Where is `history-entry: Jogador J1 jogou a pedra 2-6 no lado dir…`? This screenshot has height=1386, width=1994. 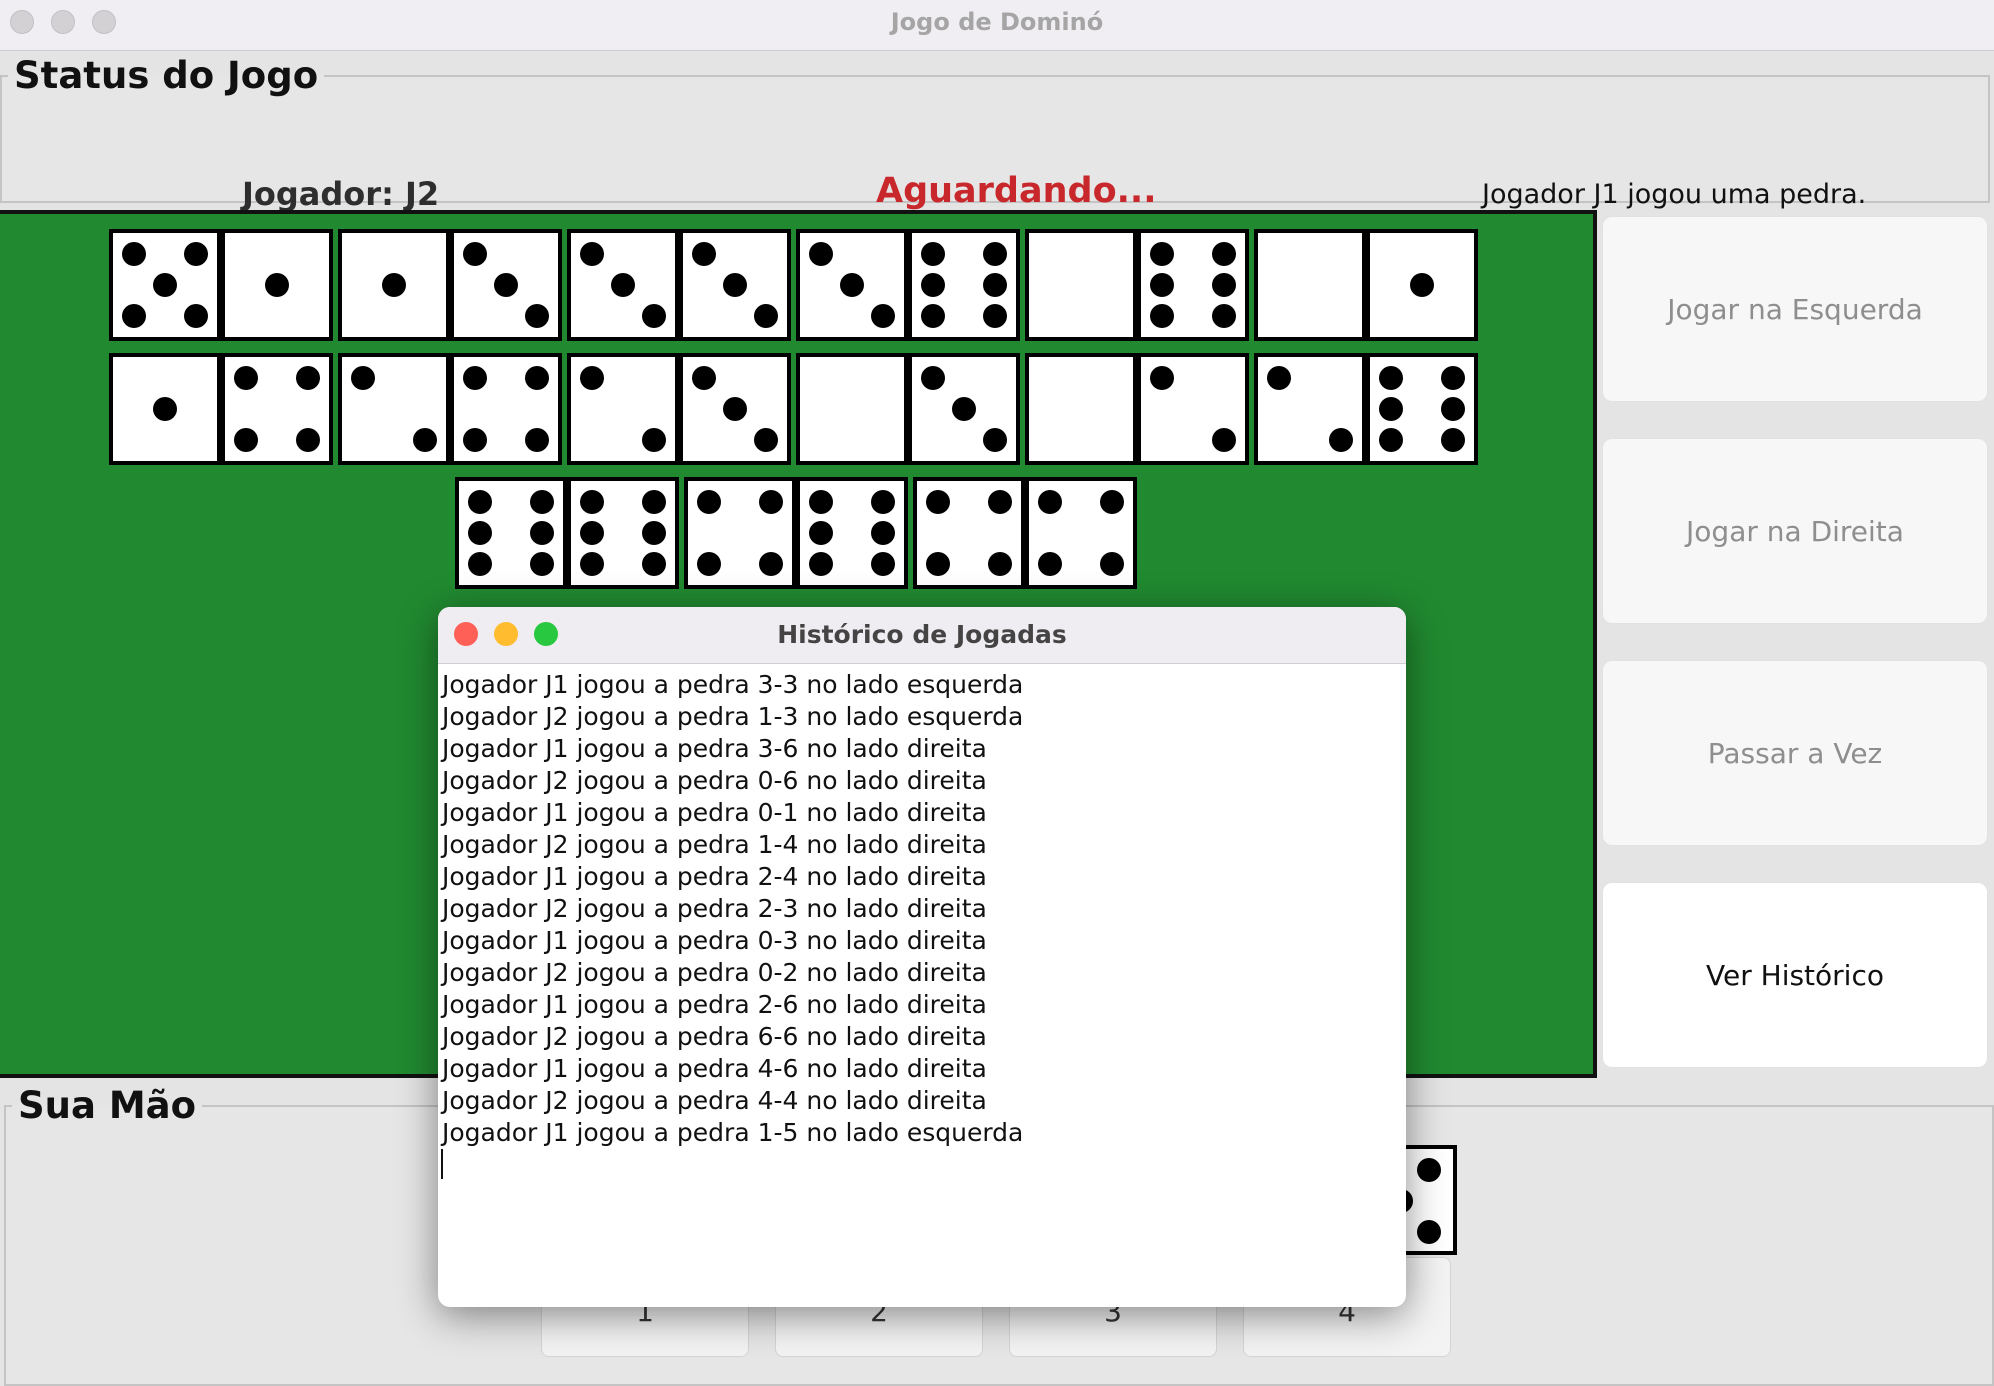
history-entry: Jogador J1 jogou a pedra 2-6 no lado dir… is located at coordinates (714, 1004).